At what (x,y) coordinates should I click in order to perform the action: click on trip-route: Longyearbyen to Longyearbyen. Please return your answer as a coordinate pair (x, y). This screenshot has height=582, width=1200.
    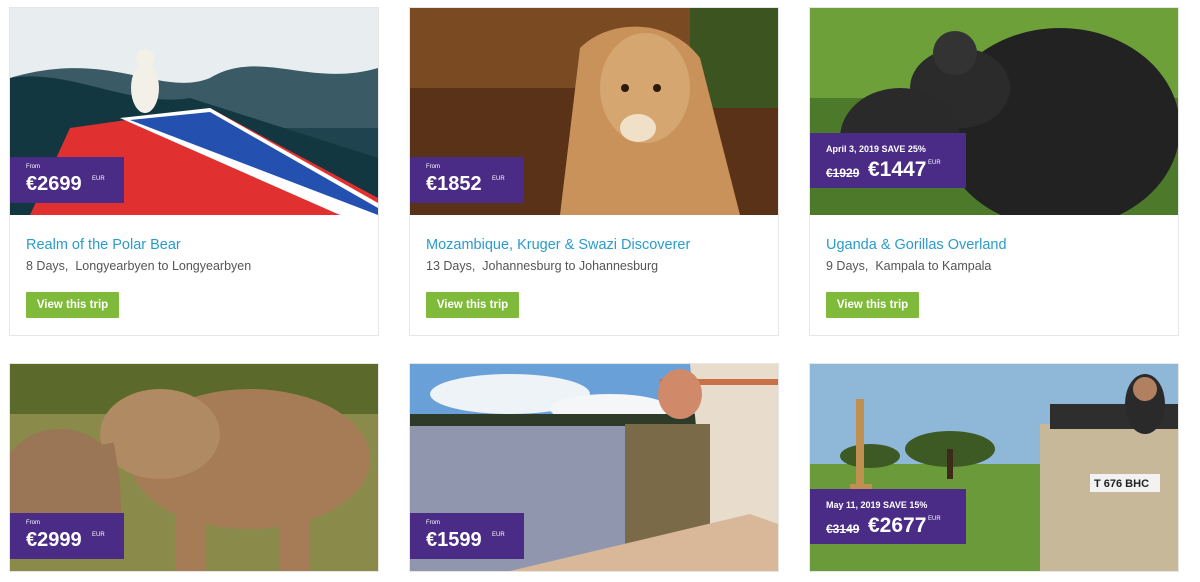
    Looking at the image, I should click on (163, 266).